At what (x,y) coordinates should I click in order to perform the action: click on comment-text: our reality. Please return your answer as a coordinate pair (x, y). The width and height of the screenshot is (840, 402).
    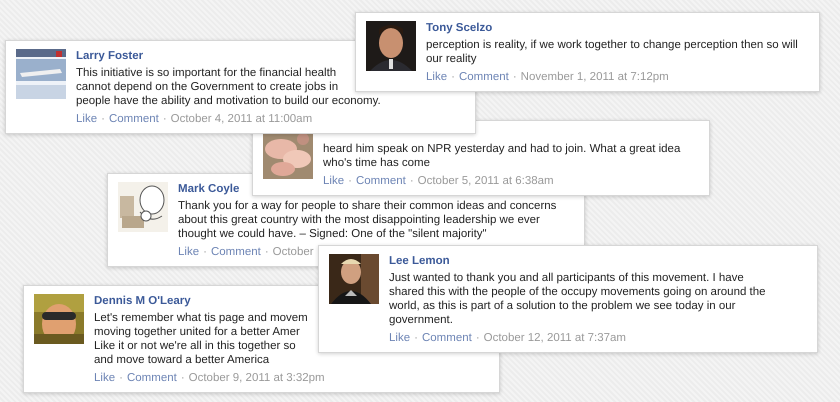
    Looking at the image, I should click on (451, 59).